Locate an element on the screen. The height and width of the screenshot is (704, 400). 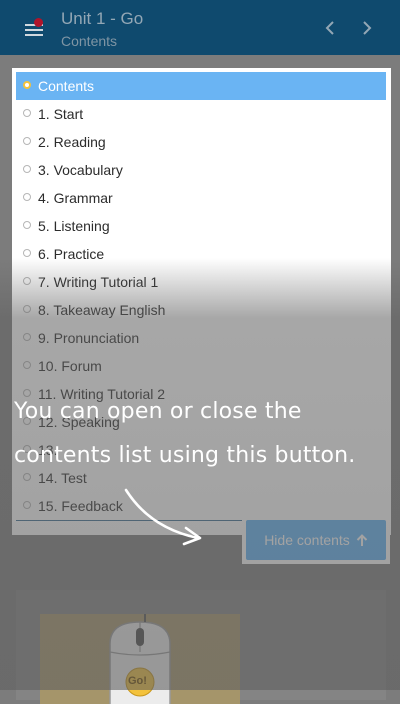
tip-line-2: contents list using this button. is located at coordinates (185, 455).